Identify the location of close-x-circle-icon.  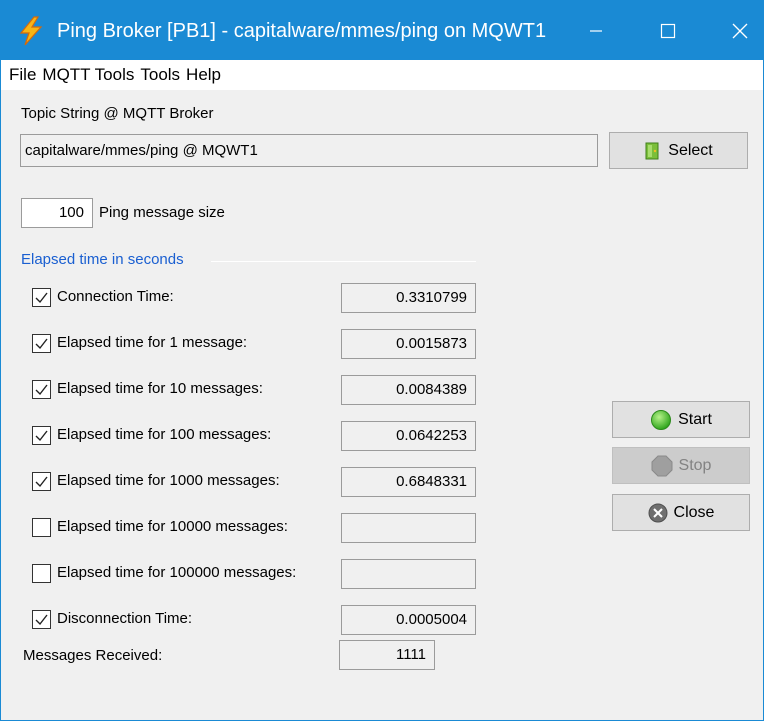
(658, 512).